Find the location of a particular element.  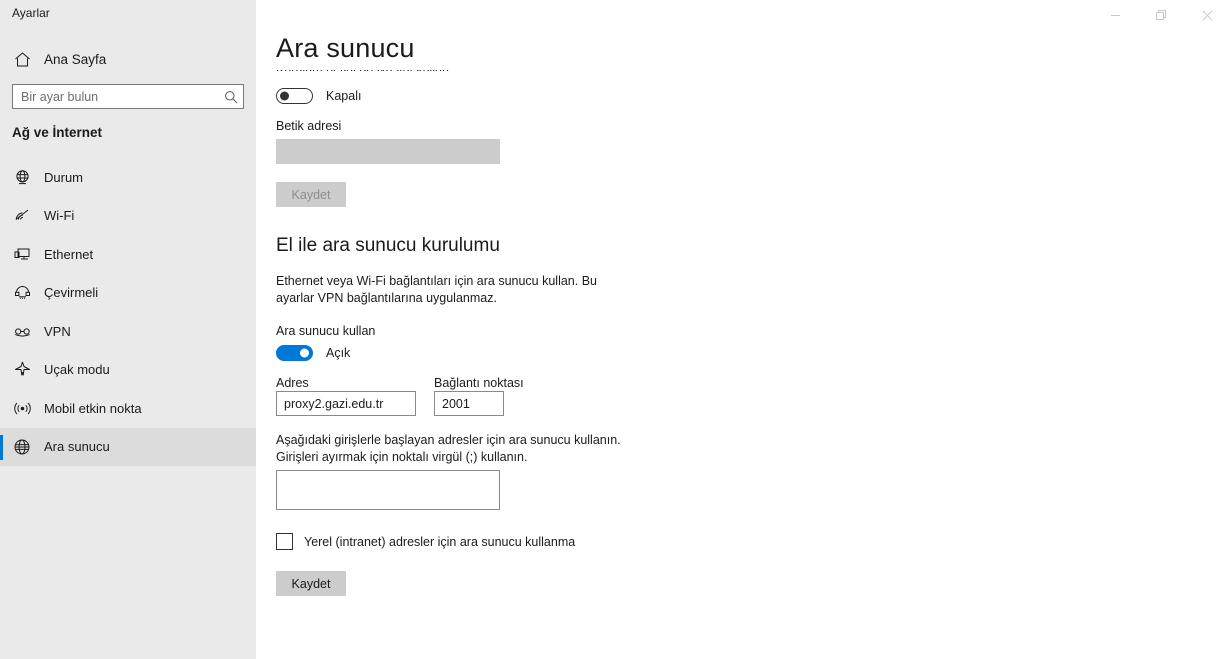

sidebar-item-home: Ana Sayfa is located at coordinates (128, 59).